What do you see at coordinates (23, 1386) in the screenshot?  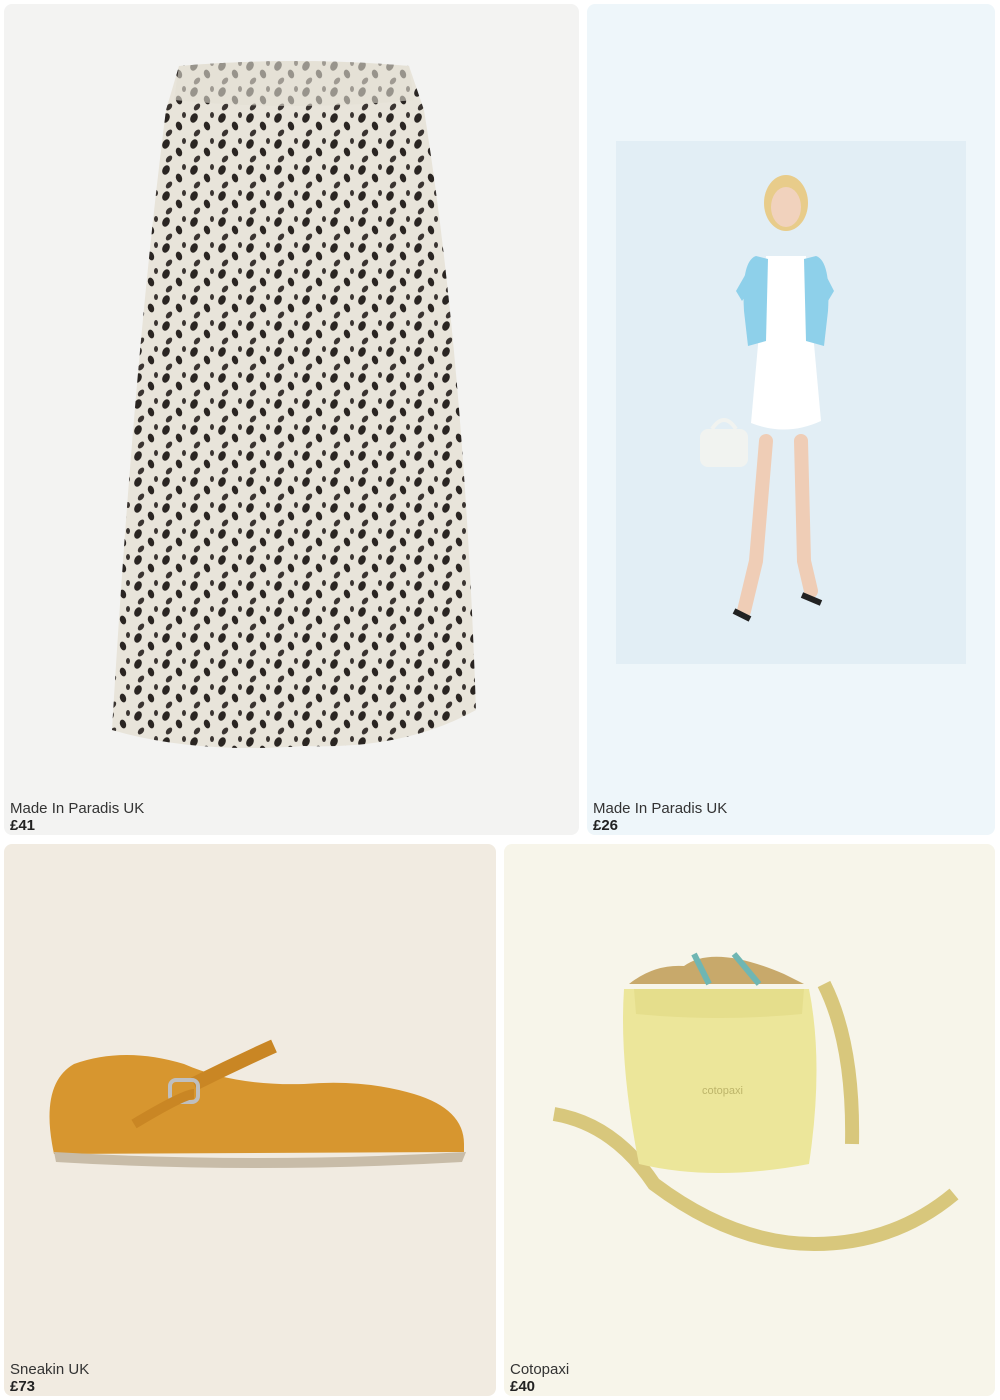 I see `product-price: £73` at bounding box center [23, 1386].